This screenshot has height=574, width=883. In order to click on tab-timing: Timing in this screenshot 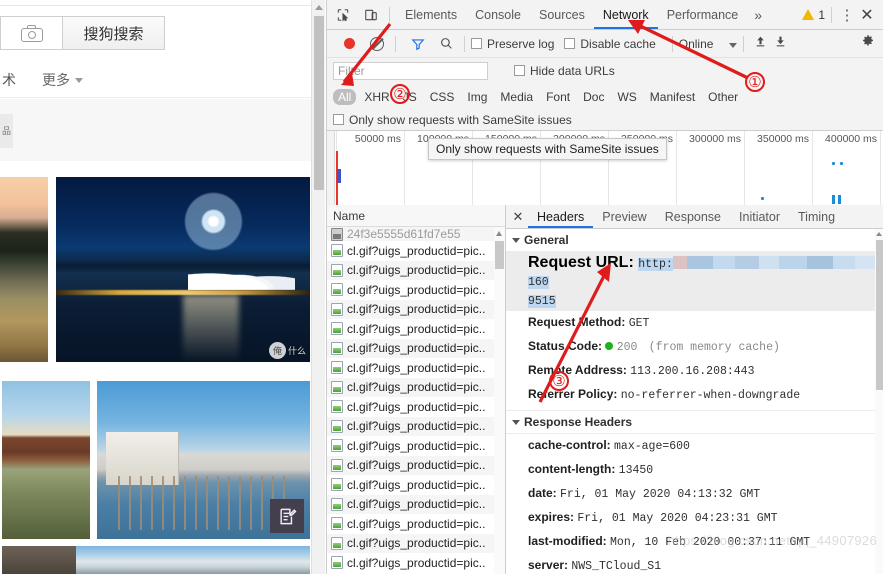, I will do `click(816, 216)`.